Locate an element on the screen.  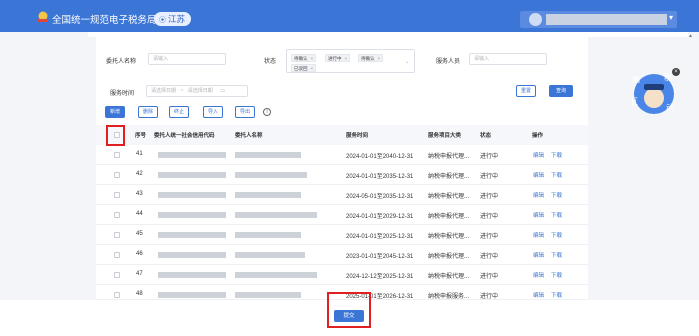
row-no: 45 is located at coordinates (139, 234).